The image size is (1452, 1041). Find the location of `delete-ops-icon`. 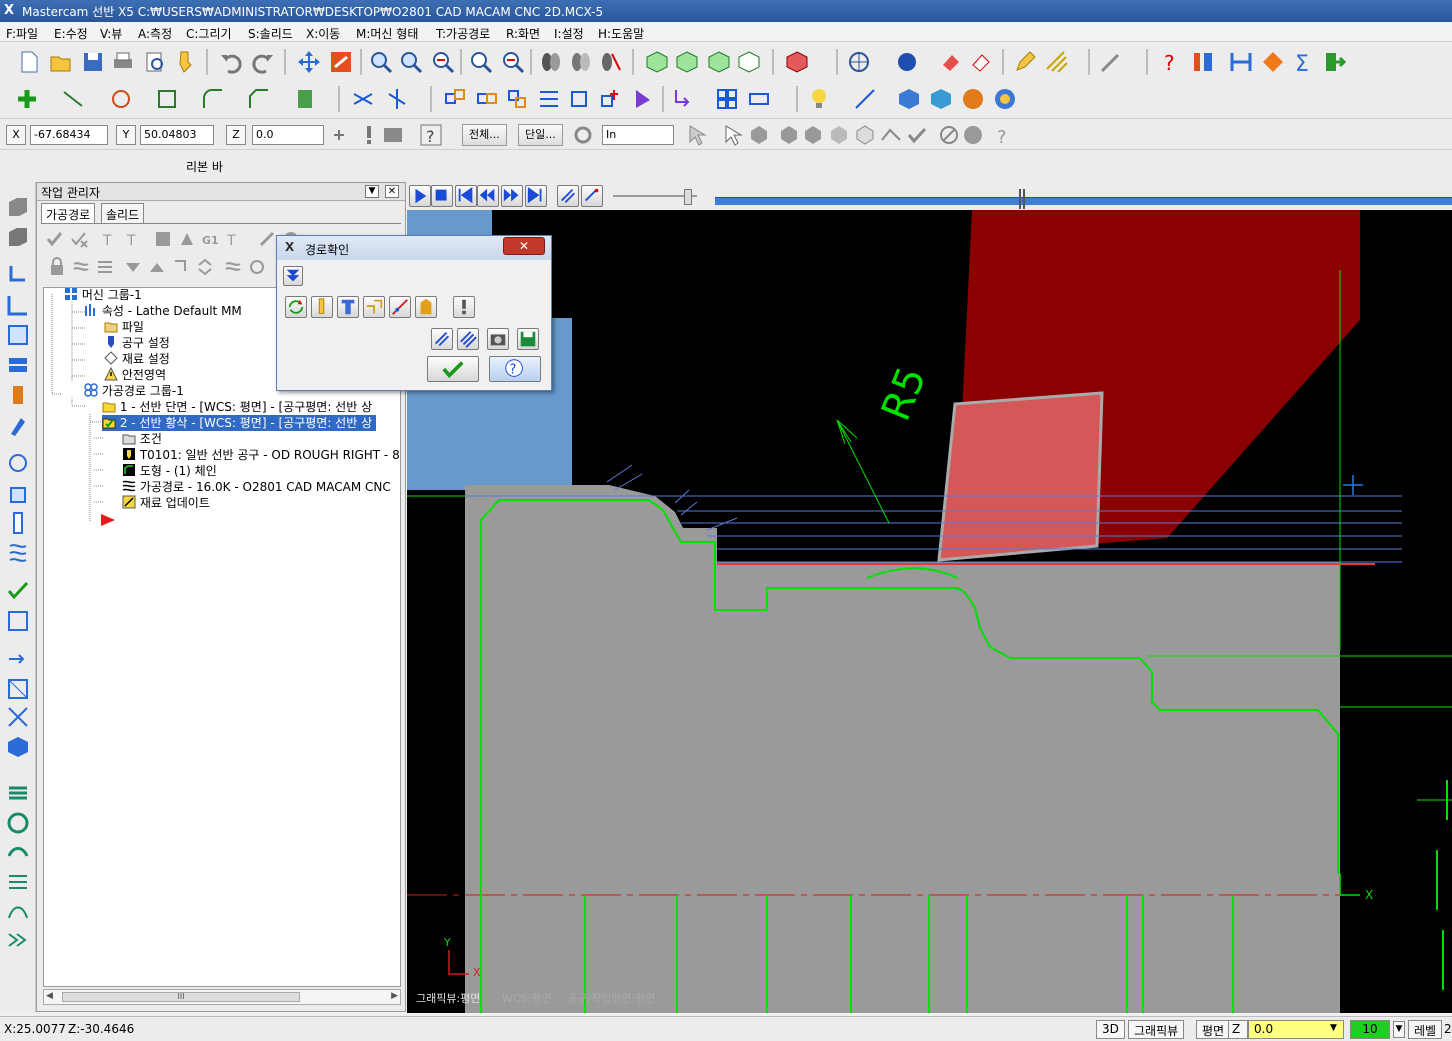

delete-ops-icon is located at coordinates (267, 239).